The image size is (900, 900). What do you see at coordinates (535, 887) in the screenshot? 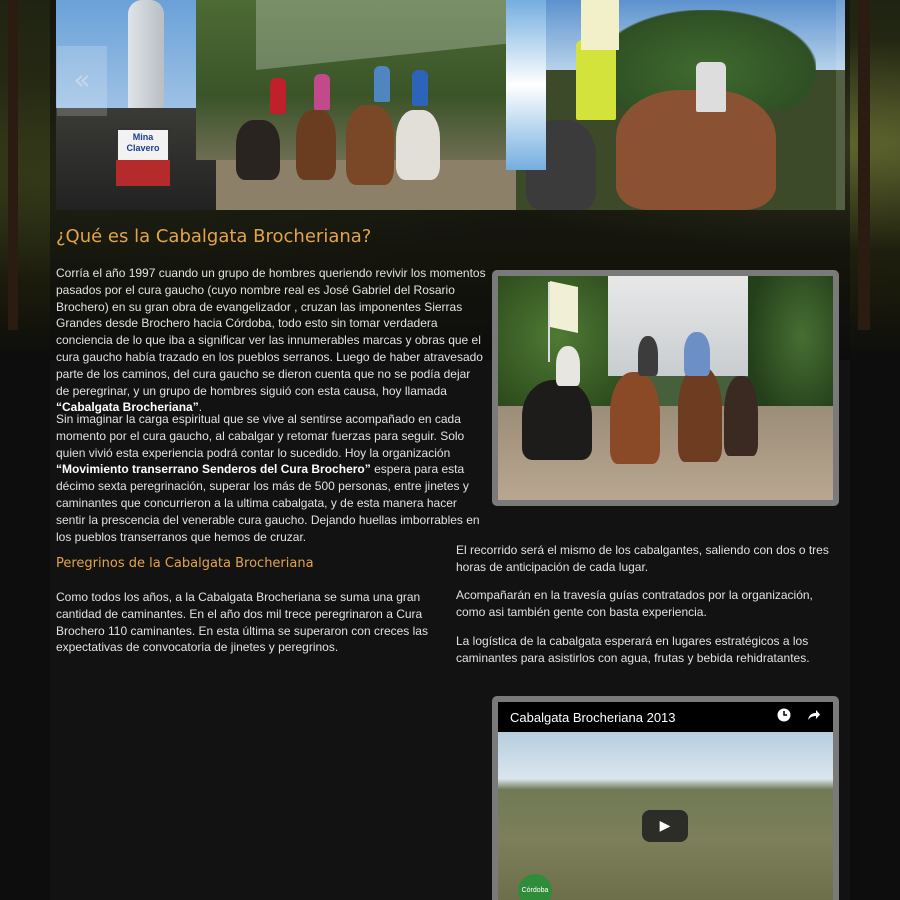
I see `cordoba-logo: Córdoba` at bounding box center [535, 887].